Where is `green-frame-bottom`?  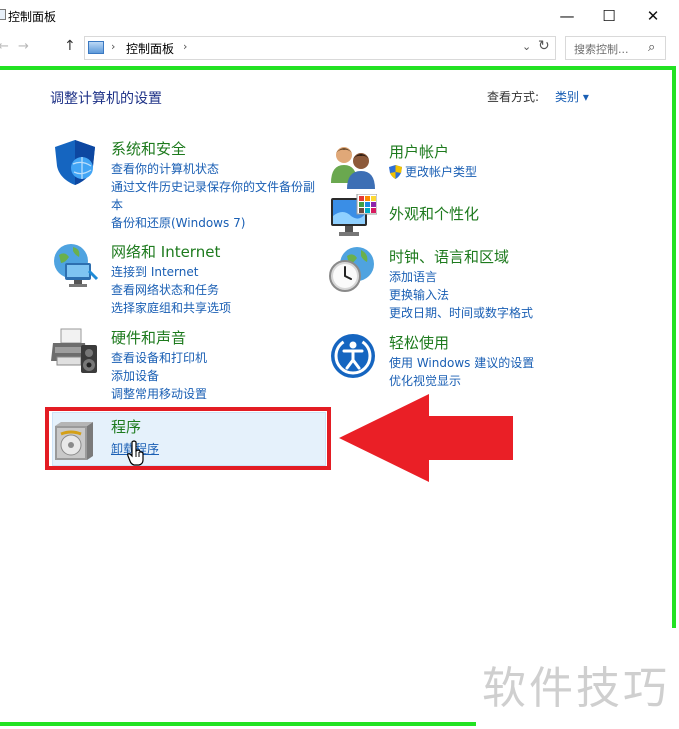
green-frame-bottom is located at coordinates (238, 724).